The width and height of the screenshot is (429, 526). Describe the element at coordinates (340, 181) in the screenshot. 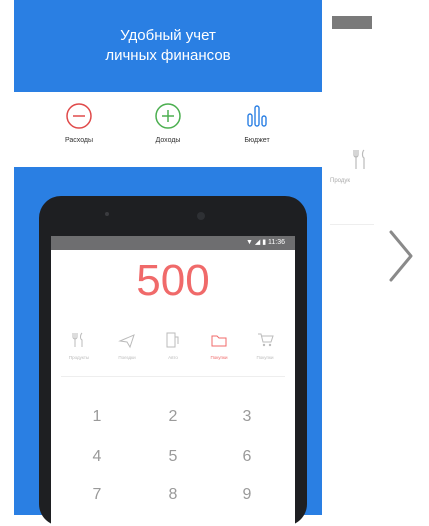

I see `peek-label: Продук` at that location.